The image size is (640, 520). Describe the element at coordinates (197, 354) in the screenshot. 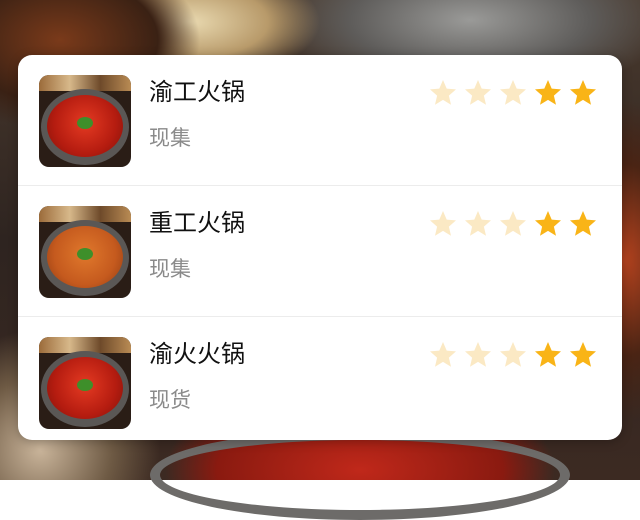

I see `restaurant-name: 渝火火锅` at that location.